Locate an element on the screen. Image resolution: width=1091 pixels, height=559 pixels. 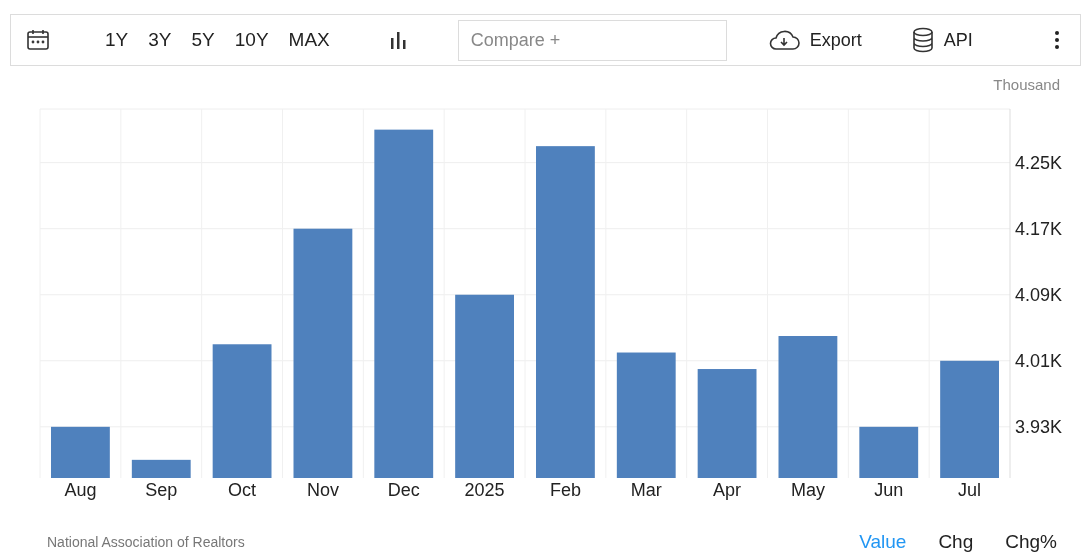
calendar-icon is located at coordinates (38, 40).